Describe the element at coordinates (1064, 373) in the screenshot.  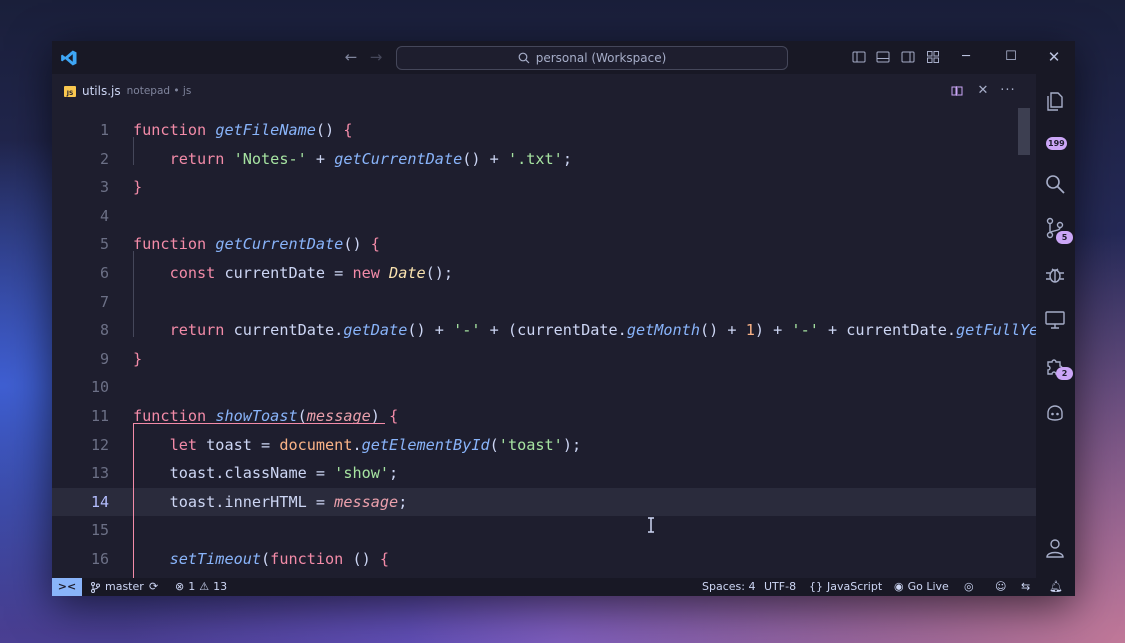
I see `extensions-badge: 2` at that location.